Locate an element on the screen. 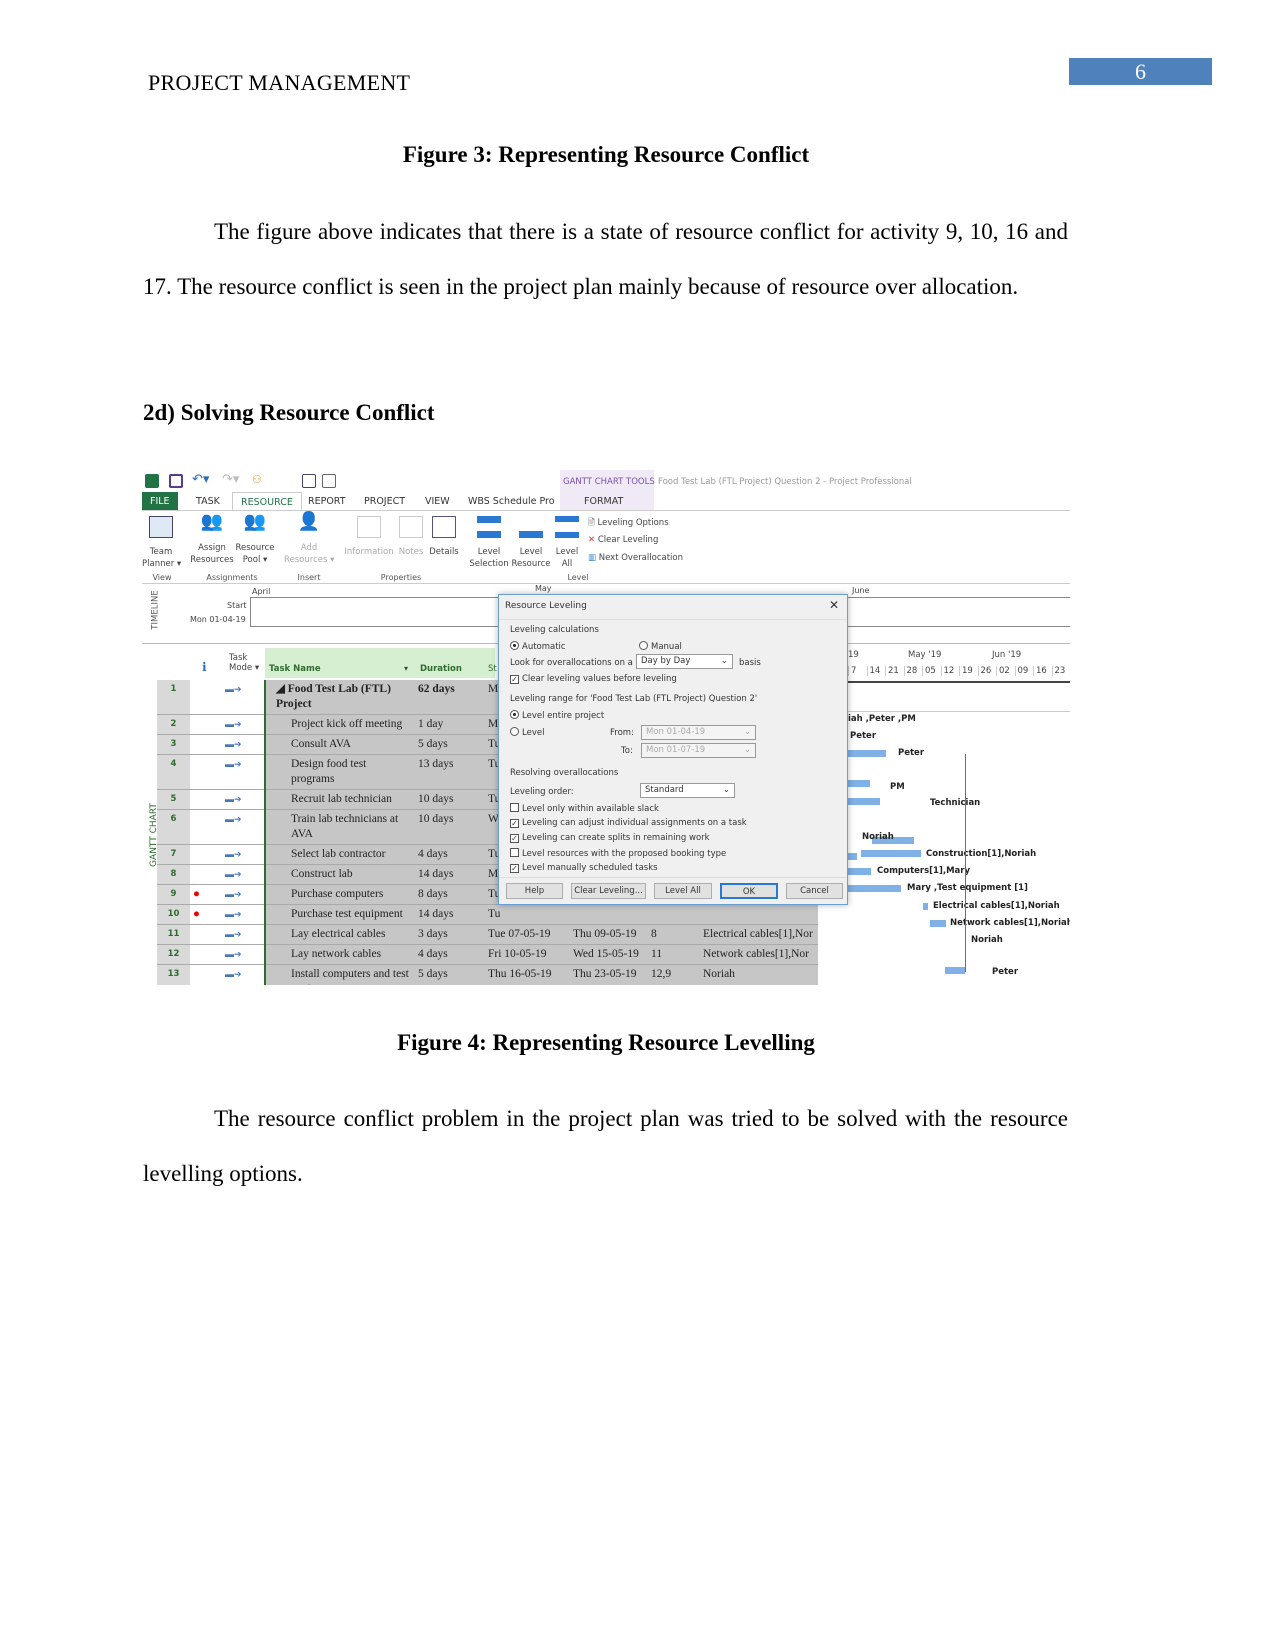  clear-leveling-button: ✕ Clear Leveling is located at coordinates (623, 540).